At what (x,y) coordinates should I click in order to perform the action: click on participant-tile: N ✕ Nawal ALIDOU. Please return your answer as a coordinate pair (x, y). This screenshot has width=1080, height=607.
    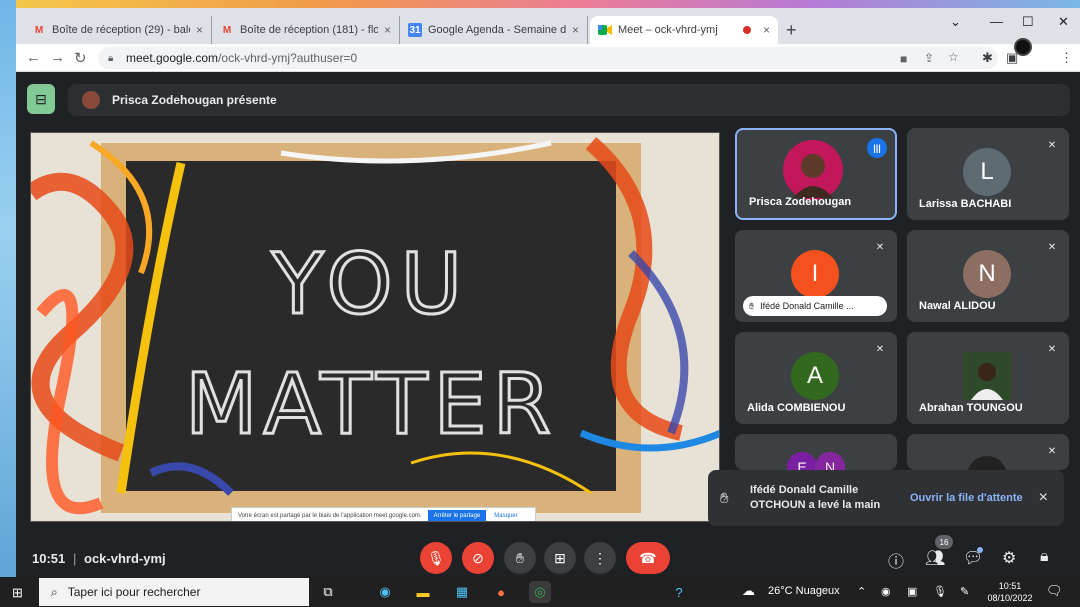
    Looking at the image, I should click on (988, 276).